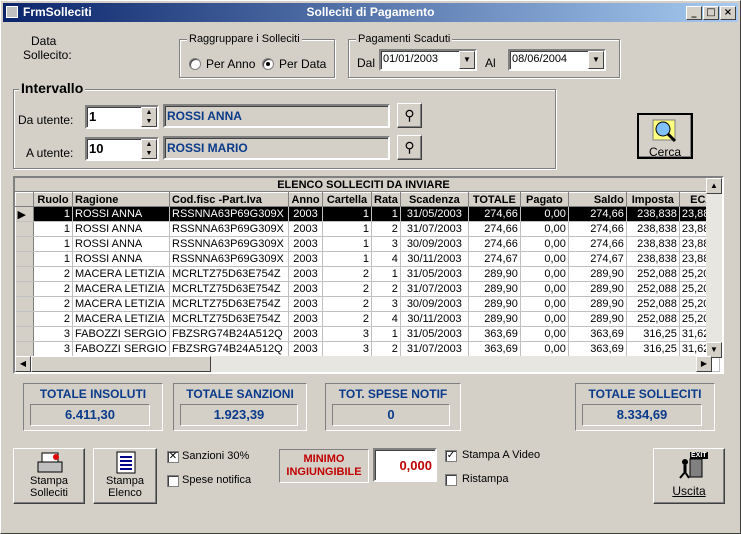 Image resolution: width=741 pixels, height=534 pixels. I want to click on stampa-video-checkbox: ✓, so click(451, 456).